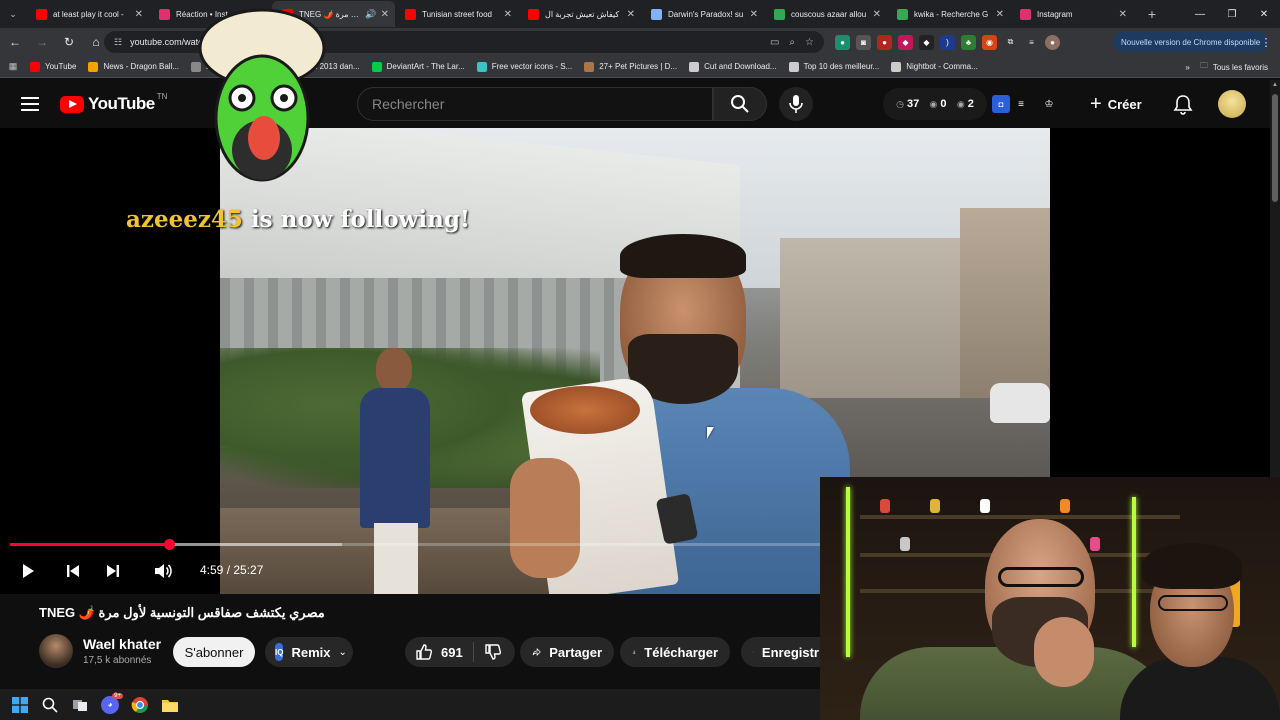 This screenshot has height=720, width=1280. What do you see at coordinates (370, 14) in the screenshot?
I see `tab-audio-icon: 🔊` at bounding box center [370, 14].